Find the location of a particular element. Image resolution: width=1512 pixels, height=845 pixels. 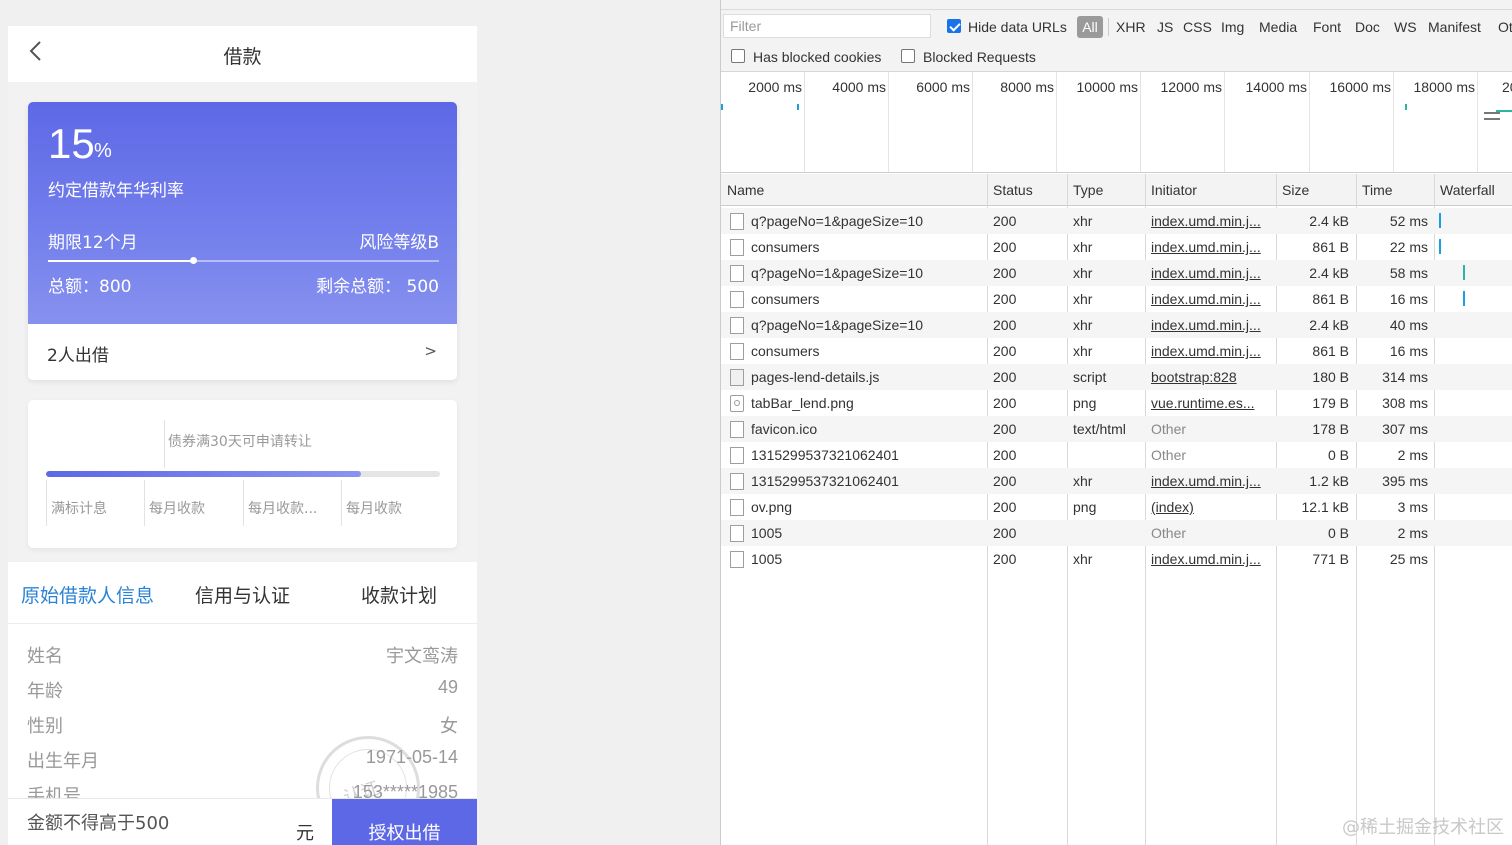

amount-unit: 元 is located at coordinates (305, 833).